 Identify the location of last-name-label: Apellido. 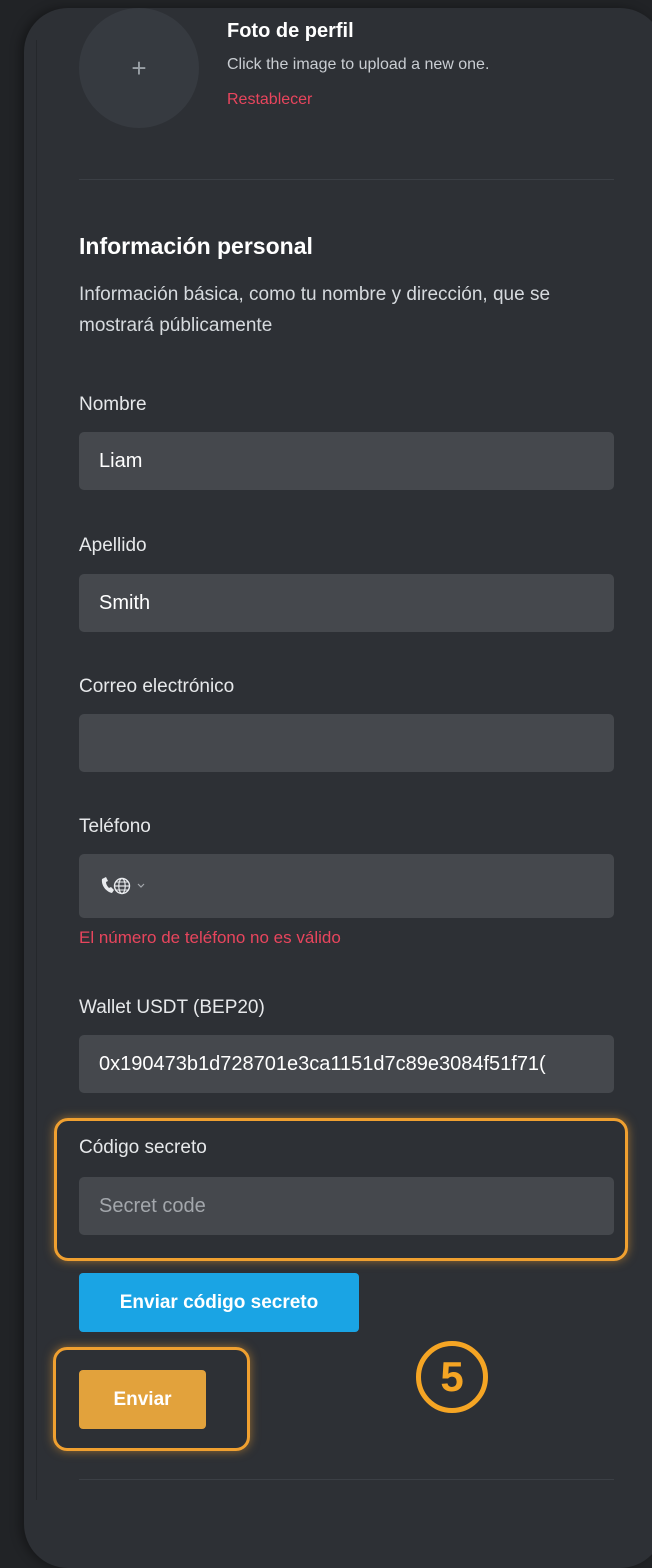
(113, 545).